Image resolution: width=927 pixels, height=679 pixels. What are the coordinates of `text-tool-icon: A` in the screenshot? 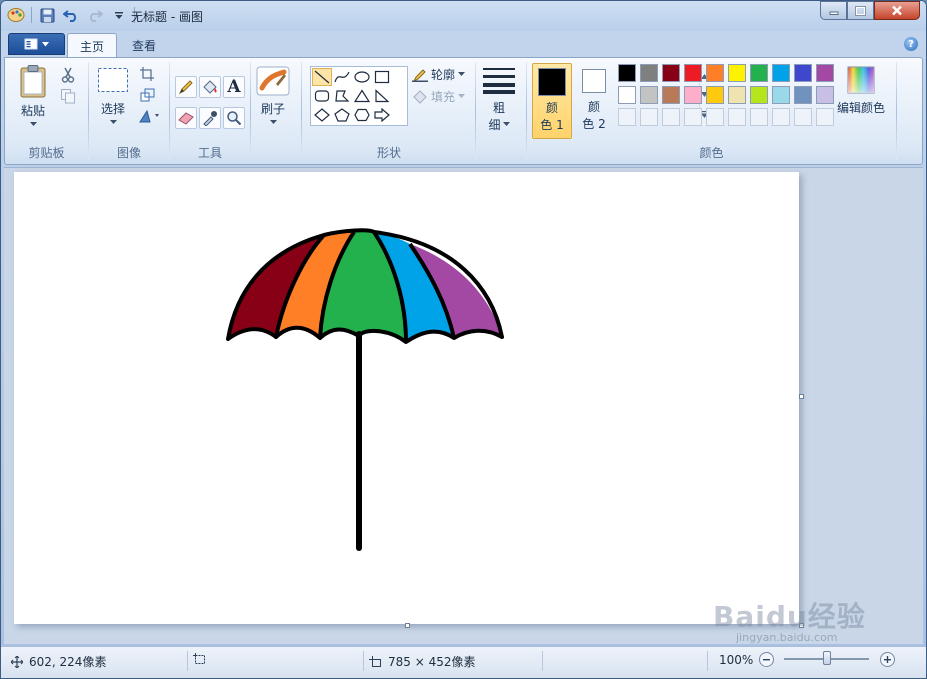 It's located at (234, 87).